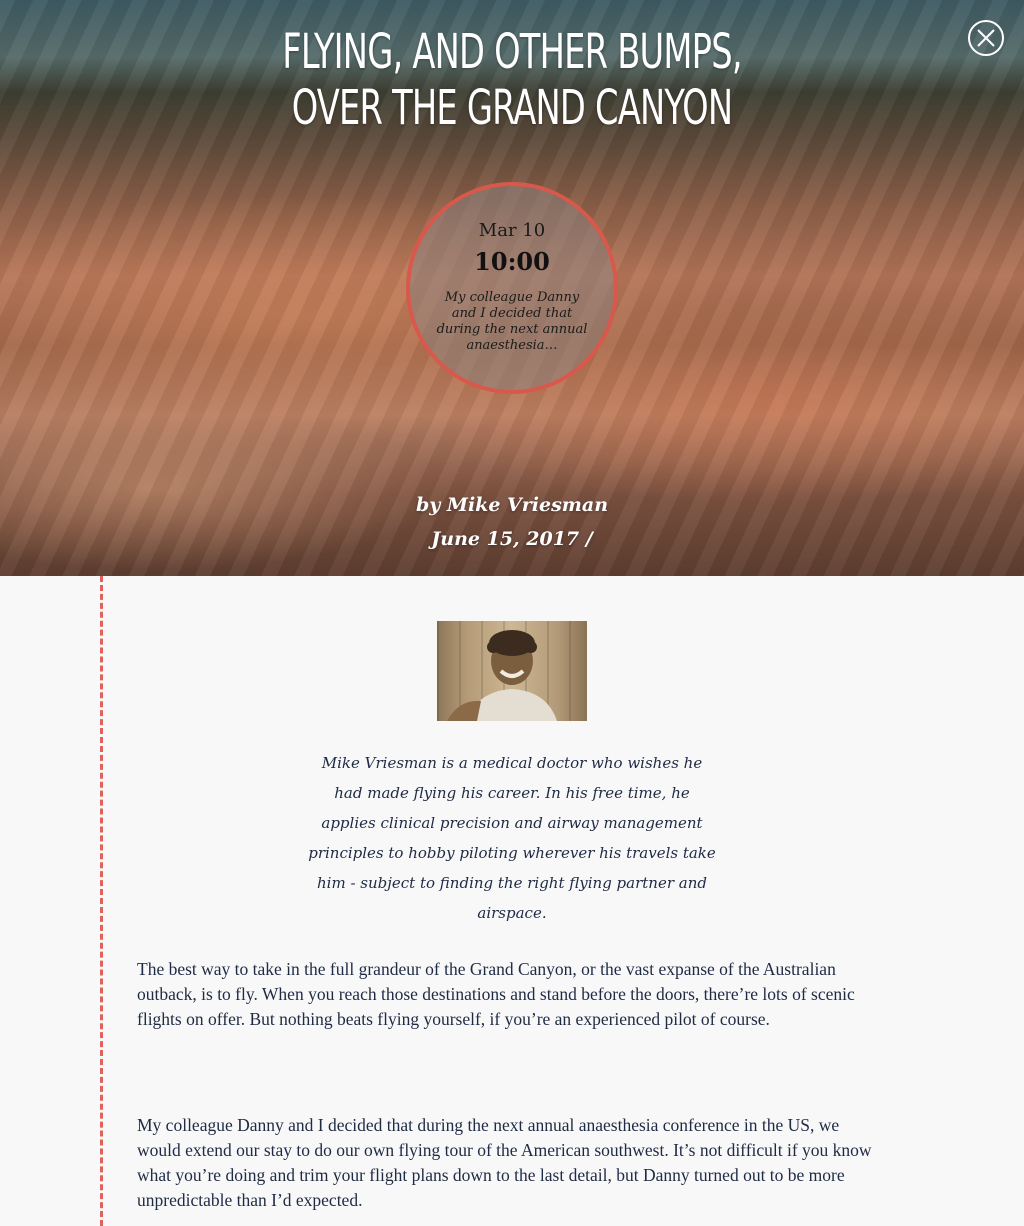  I want to click on close-button, so click(986, 38).